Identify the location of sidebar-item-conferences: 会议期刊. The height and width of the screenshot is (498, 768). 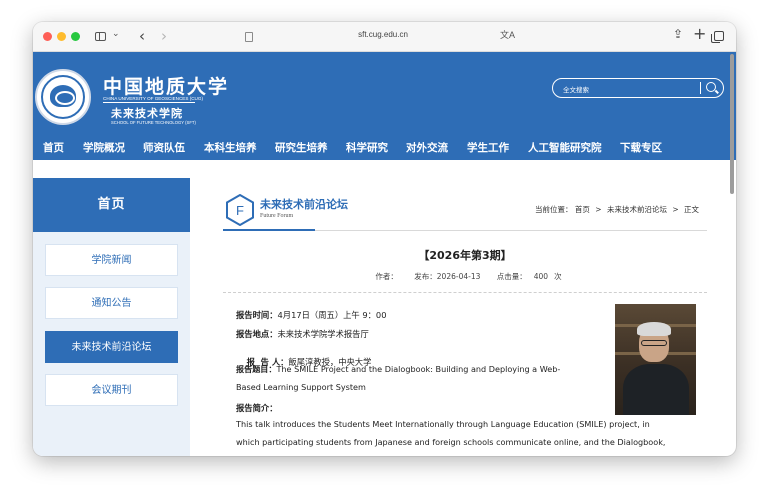
(111, 390).